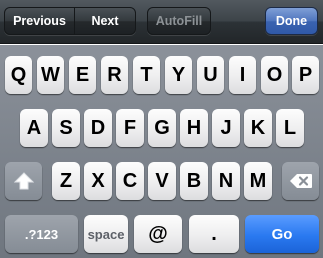 This screenshot has width=323, height=258. What do you see at coordinates (305, 75) in the screenshot?
I see `key-p: P` at bounding box center [305, 75].